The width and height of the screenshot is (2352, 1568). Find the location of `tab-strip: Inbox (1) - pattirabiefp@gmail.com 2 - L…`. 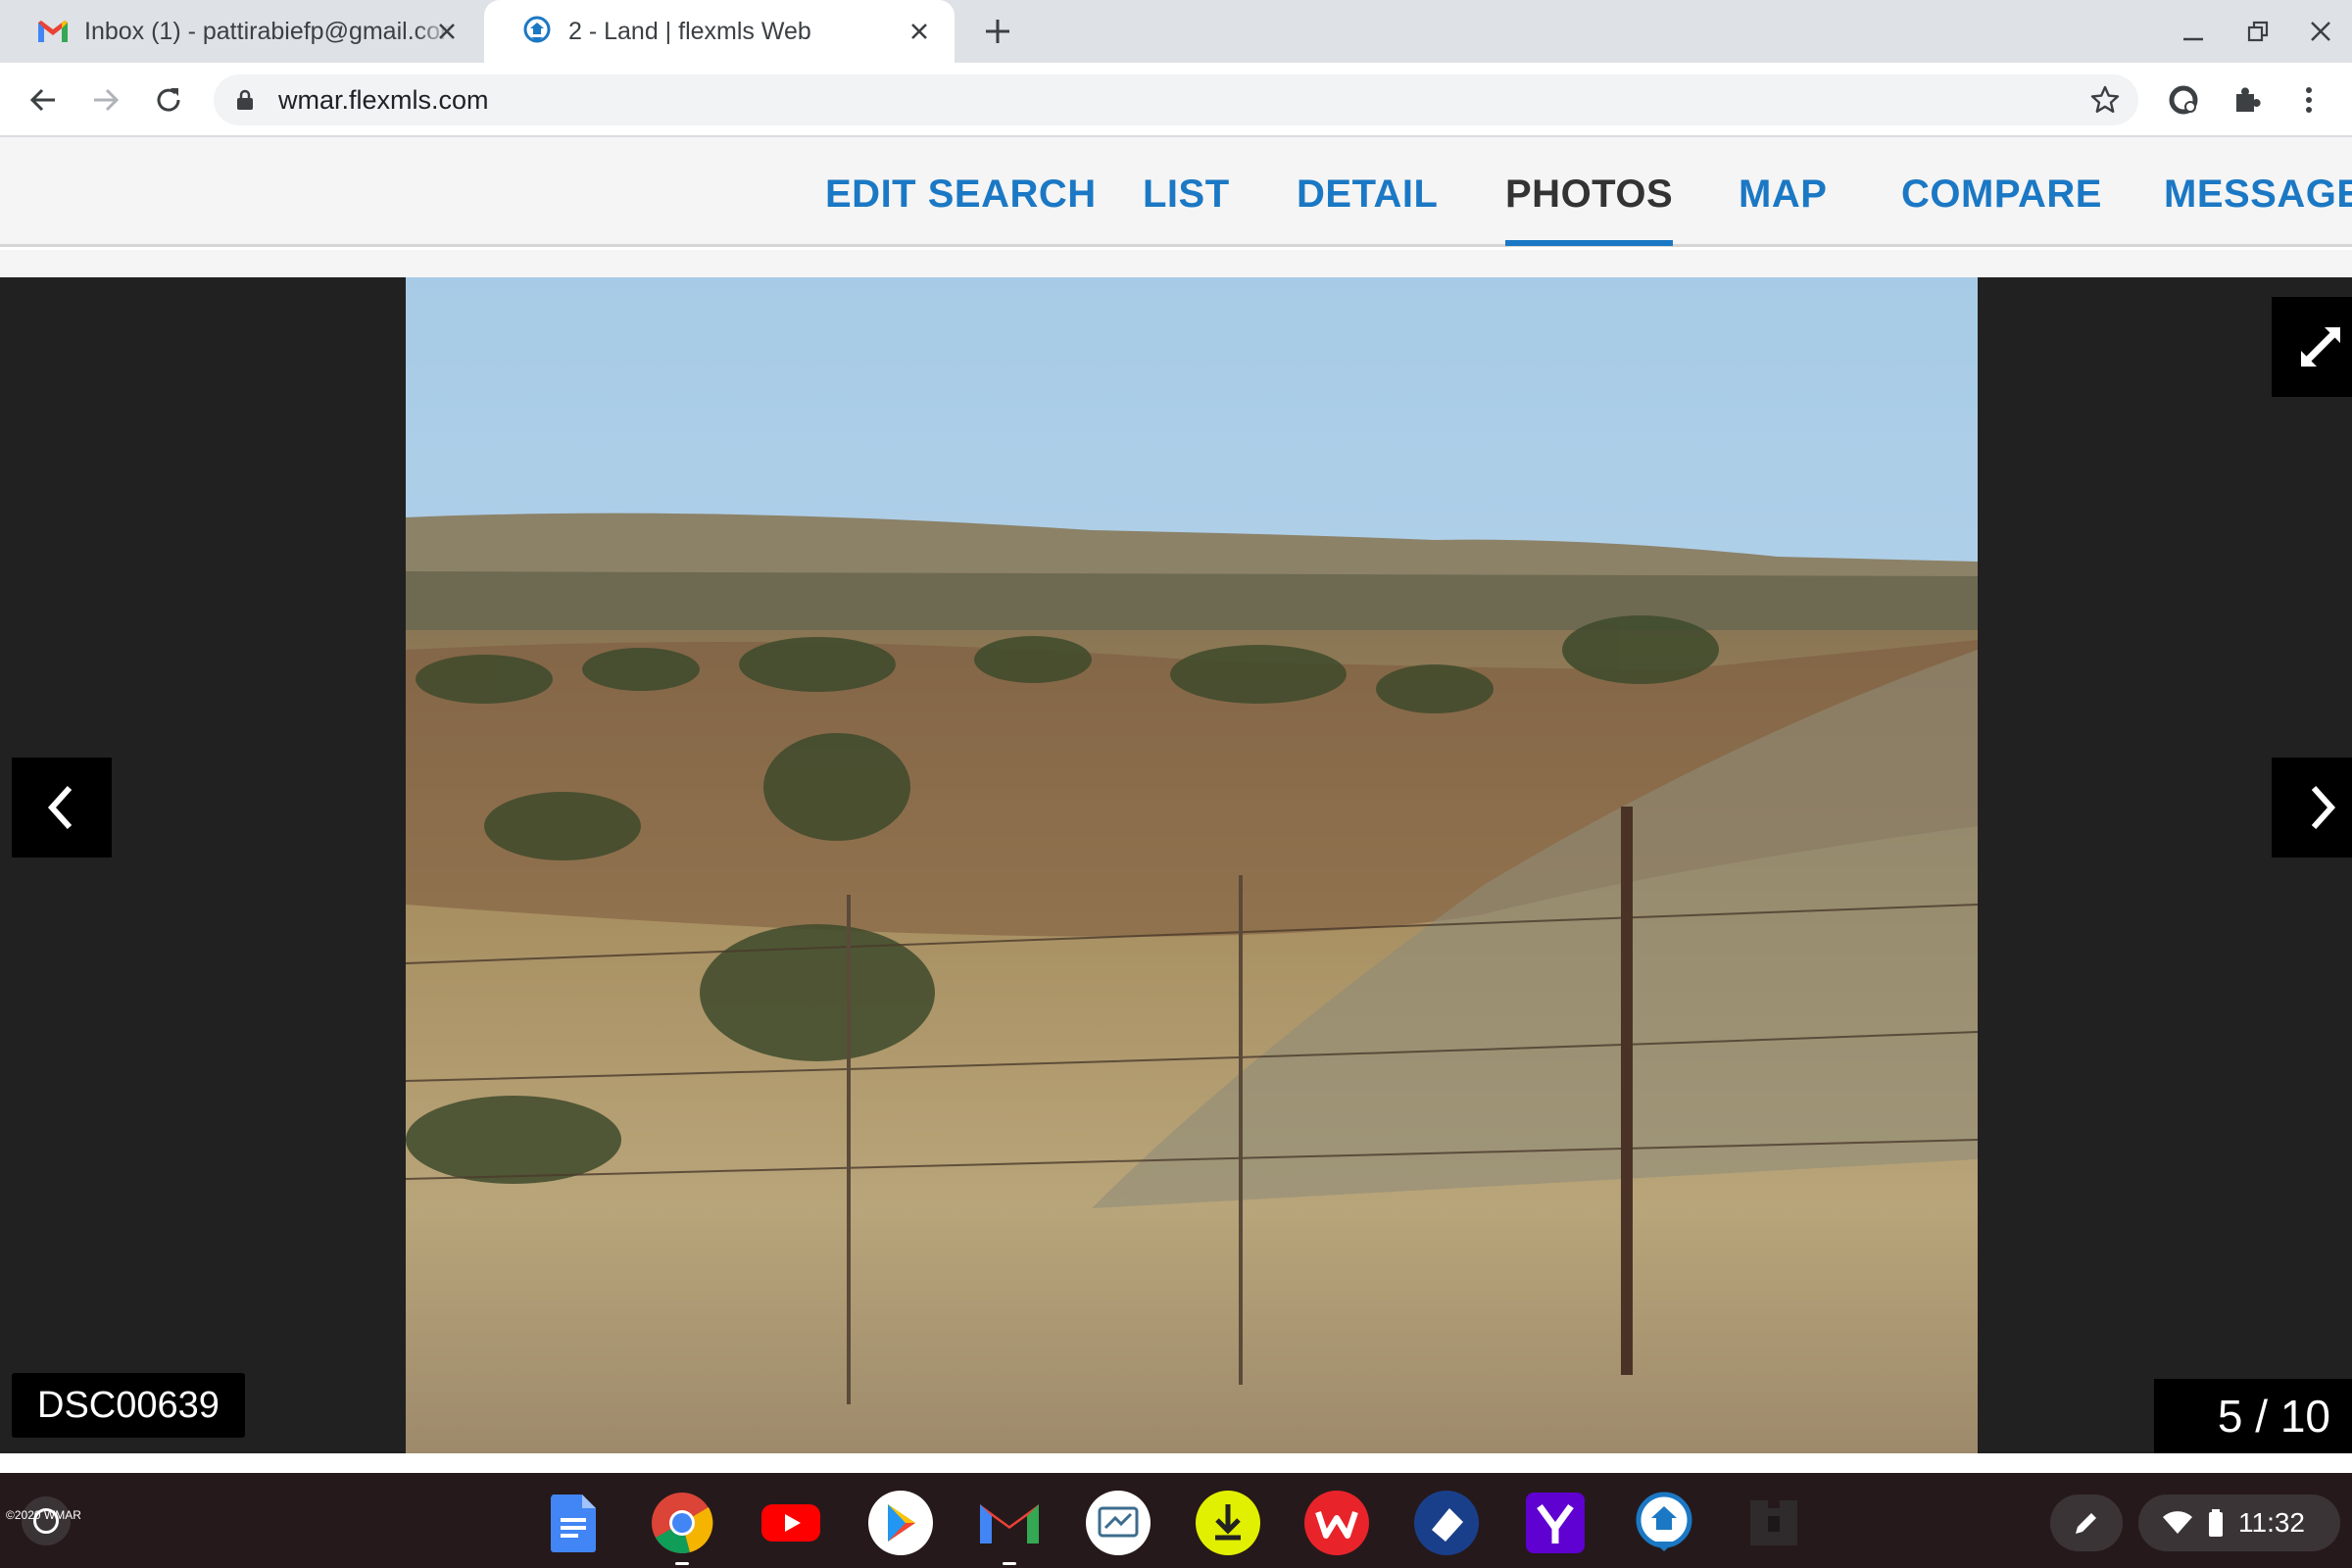

tab-strip: Inbox (1) - pattirabiefp@gmail.com 2 - L… is located at coordinates (1176, 32).